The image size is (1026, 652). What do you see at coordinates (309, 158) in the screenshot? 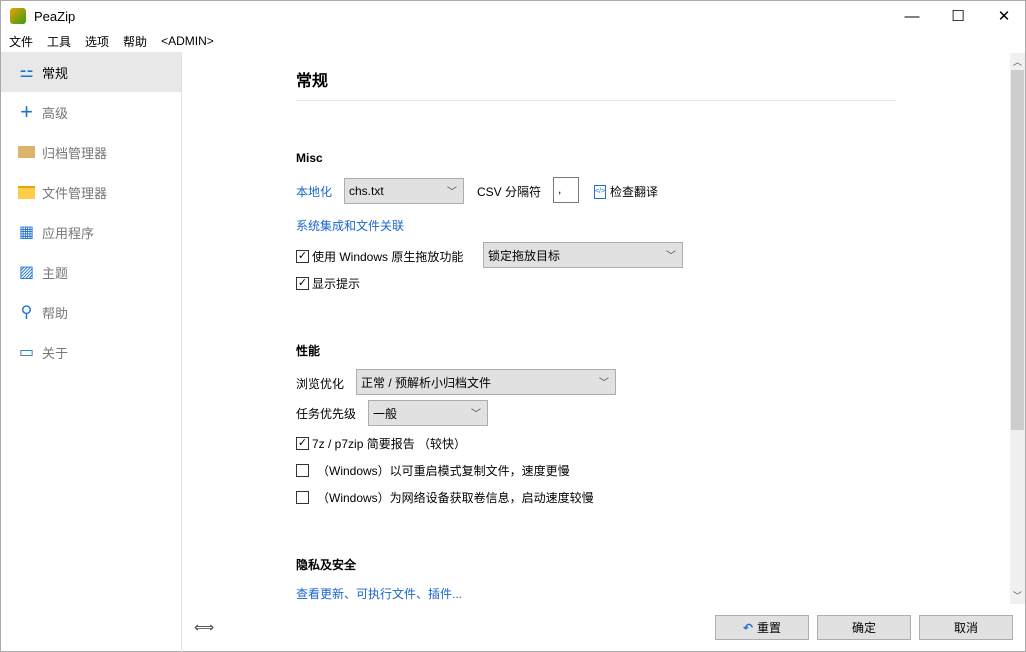
I see `misc-heading: Misc` at bounding box center [309, 158].